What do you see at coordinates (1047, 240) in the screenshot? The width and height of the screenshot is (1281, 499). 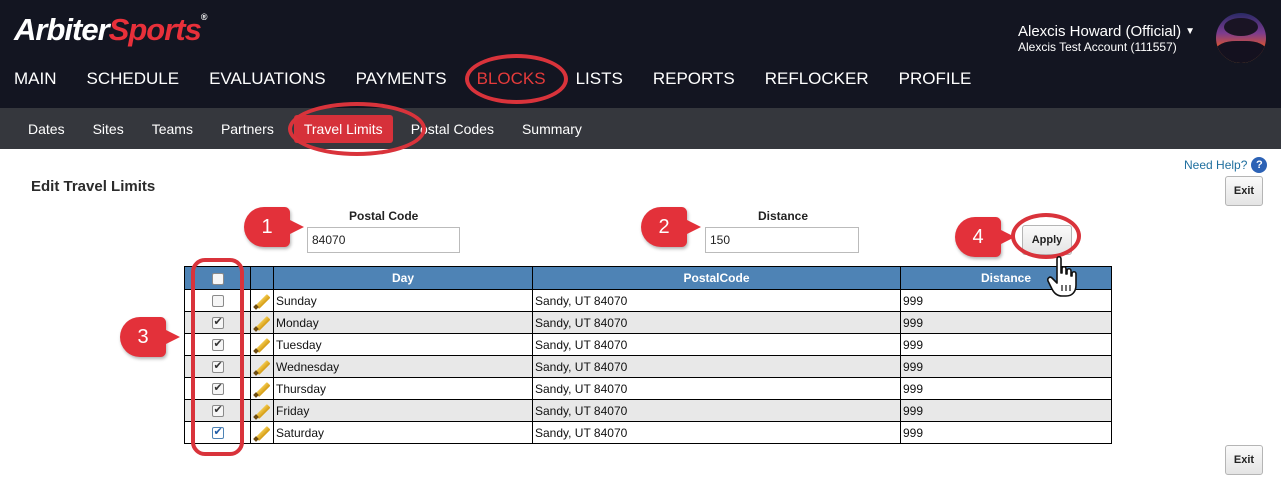 I see `apply-button: Apply` at bounding box center [1047, 240].